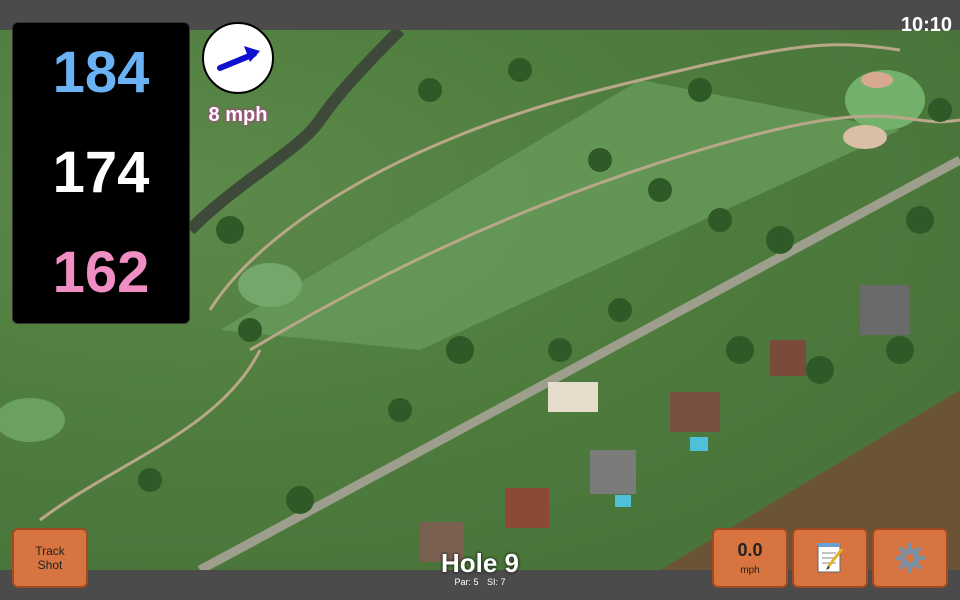  I want to click on clock: 10:10, so click(926, 25).